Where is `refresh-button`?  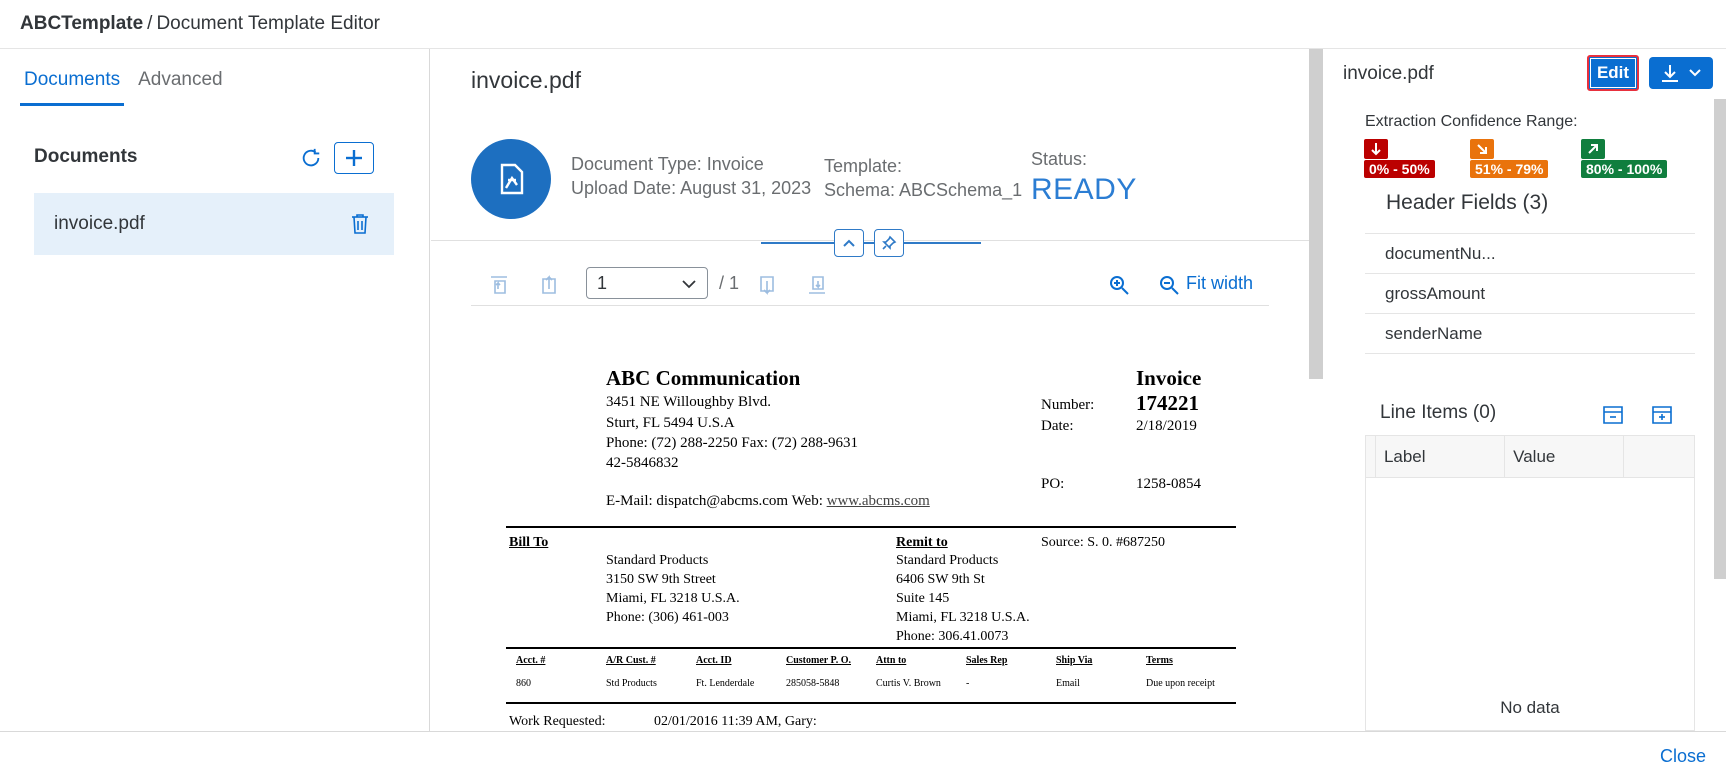 refresh-button is located at coordinates (311, 158).